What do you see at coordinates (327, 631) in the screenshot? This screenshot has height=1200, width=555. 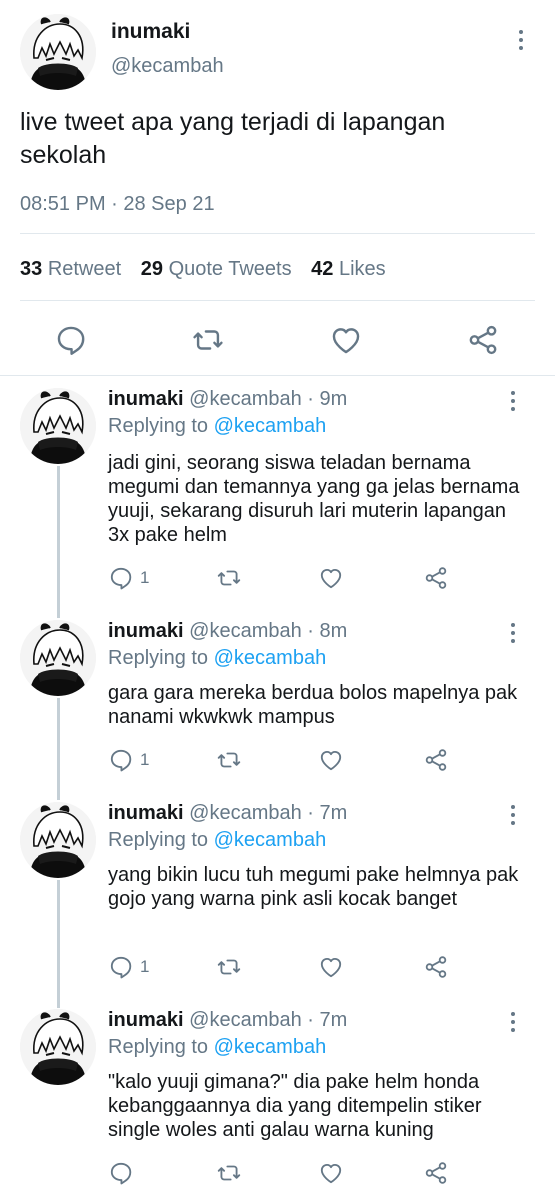 I see `reply-time: · 8m` at bounding box center [327, 631].